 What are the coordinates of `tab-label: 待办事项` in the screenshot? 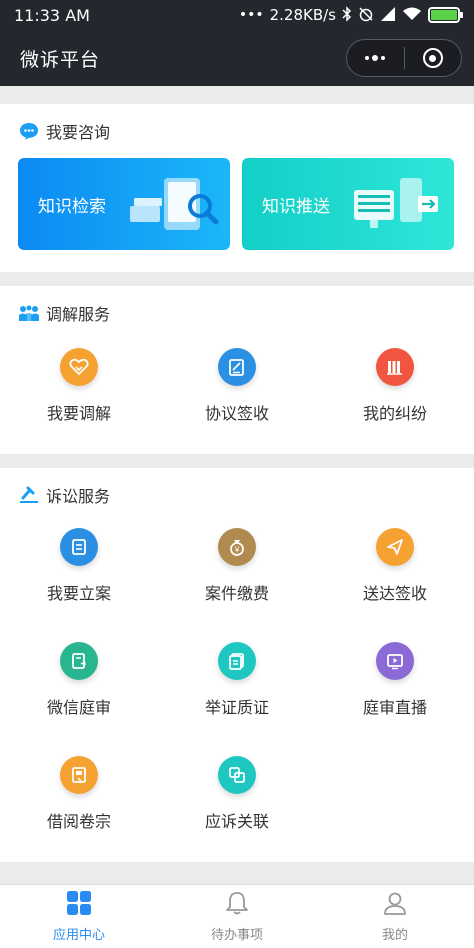 It's located at (236, 935).